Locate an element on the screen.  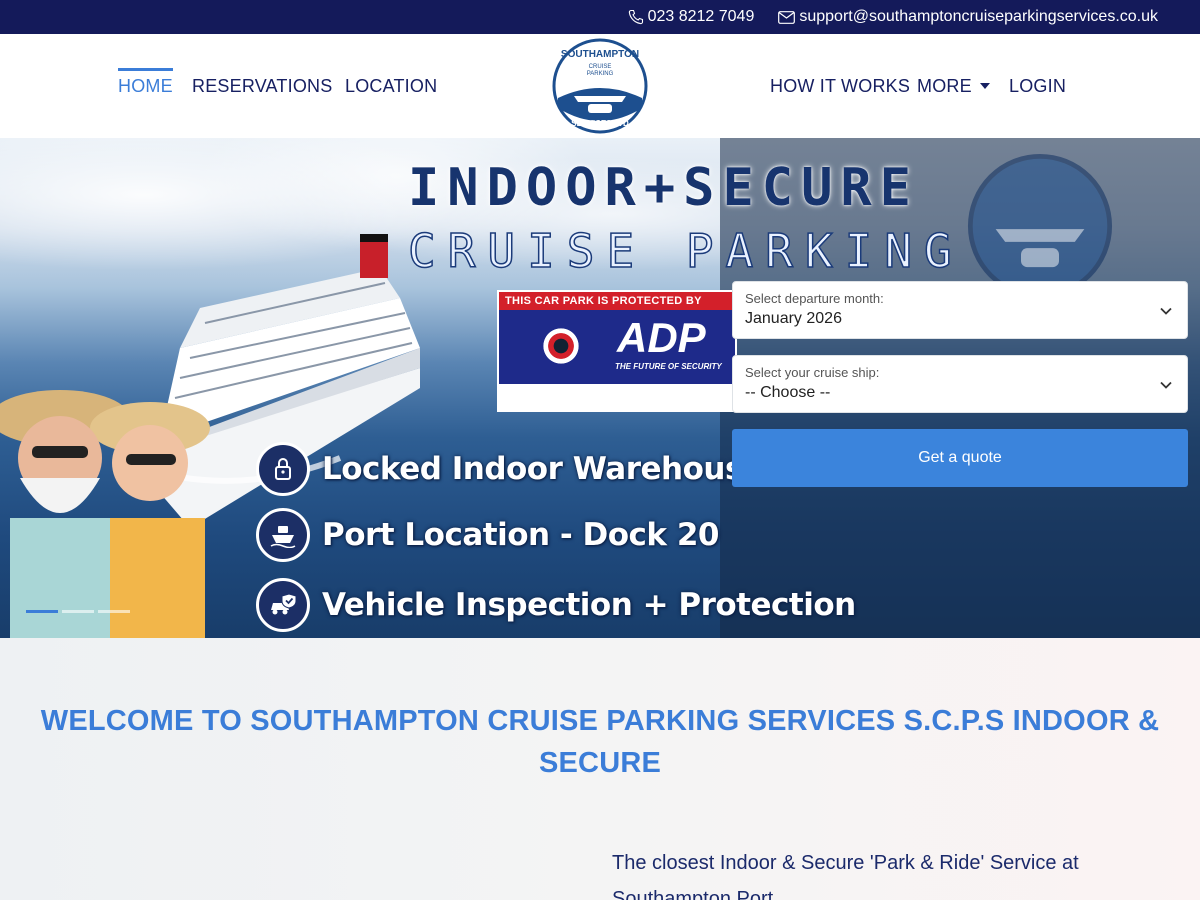
cruise-ship-select: Select your cruise ship: -- Choose -- is located at coordinates (960, 384).